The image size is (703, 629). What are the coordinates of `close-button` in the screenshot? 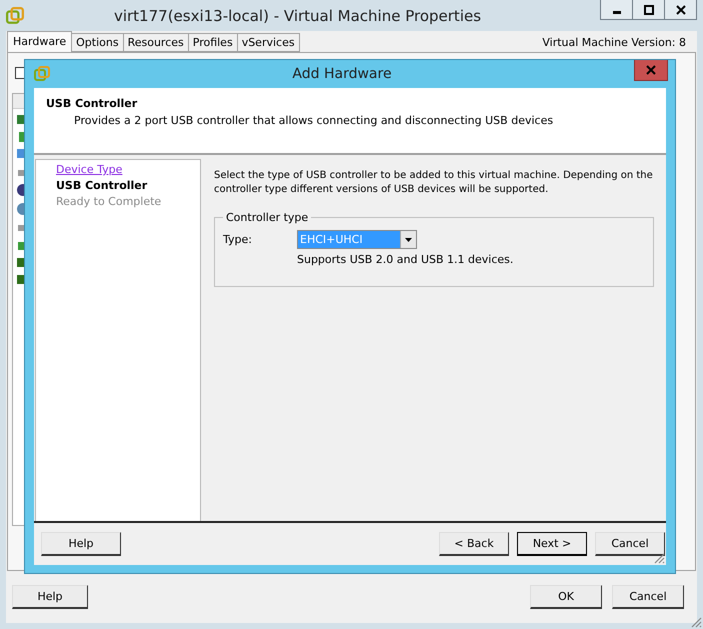 It's located at (680, 10).